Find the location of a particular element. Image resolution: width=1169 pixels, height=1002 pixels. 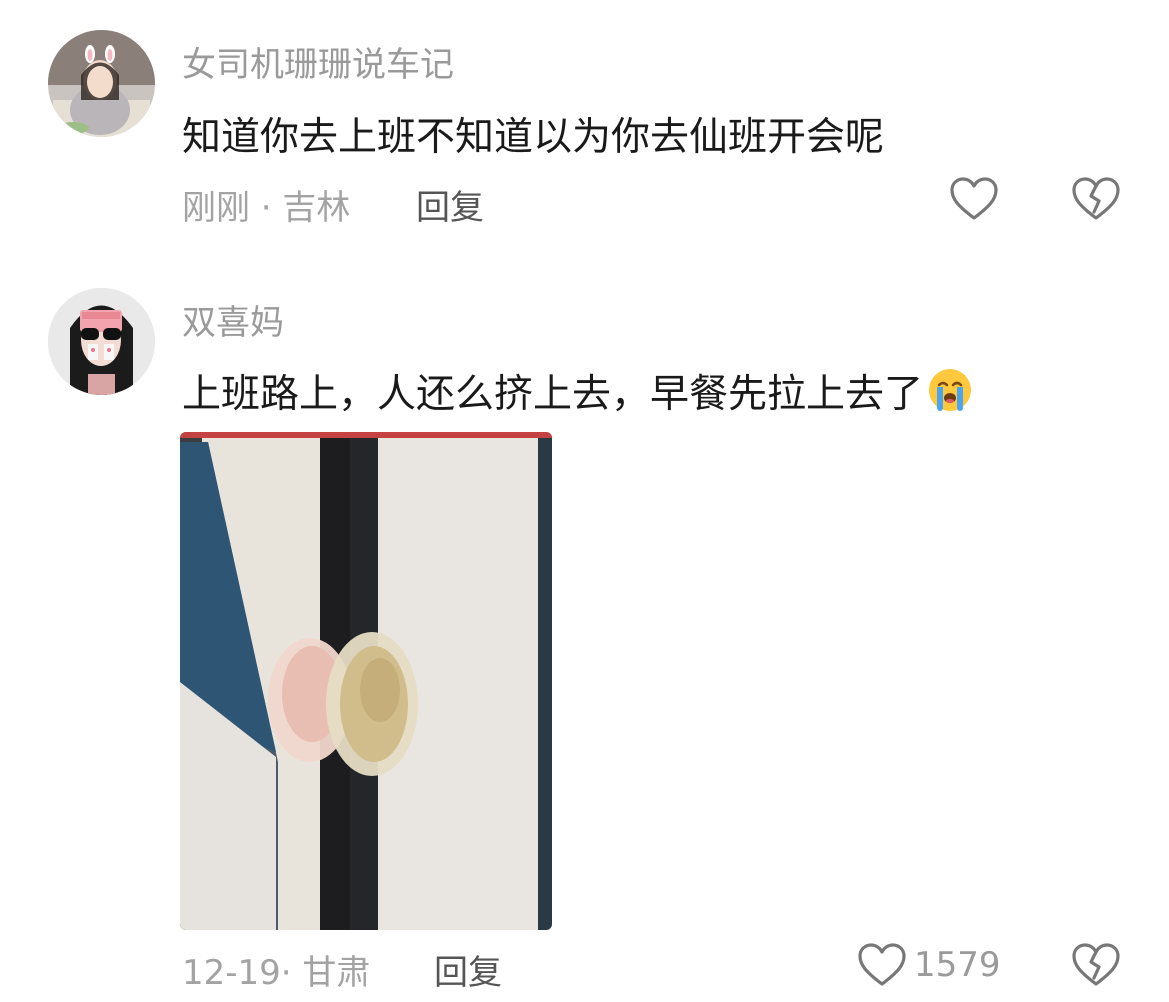

time-location: 刚刚 · 吉林 is located at coordinates (266, 208).